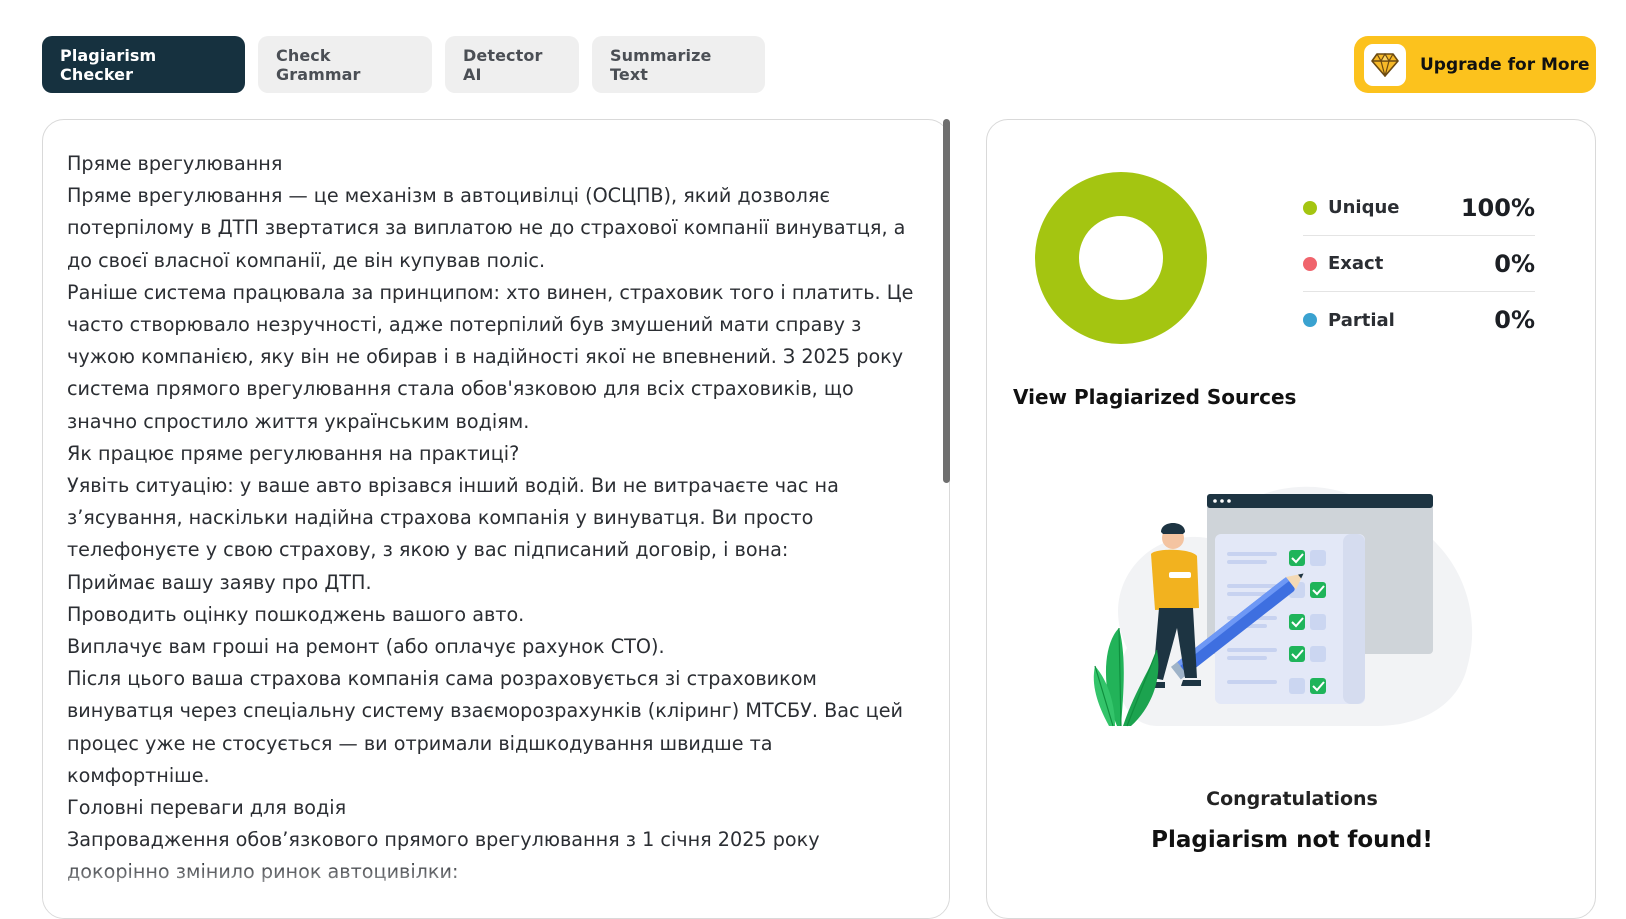 Image resolution: width=1626 pixels, height=919 pixels. What do you see at coordinates (1154, 397) in the screenshot?
I see `view-plagiarized-sources-link: View Plagiarized Sources` at bounding box center [1154, 397].